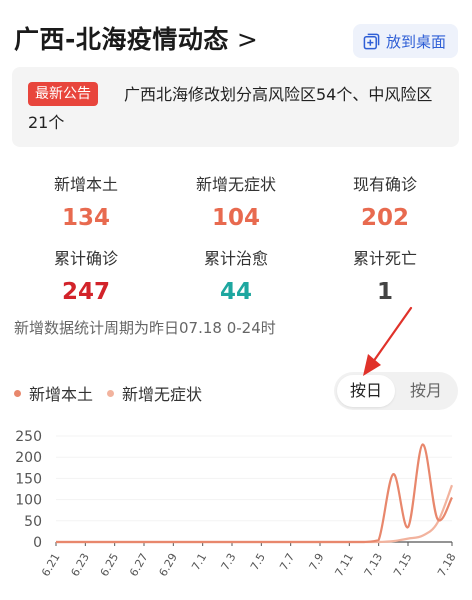 The width and height of the screenshot is (472, 600). Describe the element at coordinates (229, 562) in the screenshot. I see `x-tick-label: 7.3` at that location.